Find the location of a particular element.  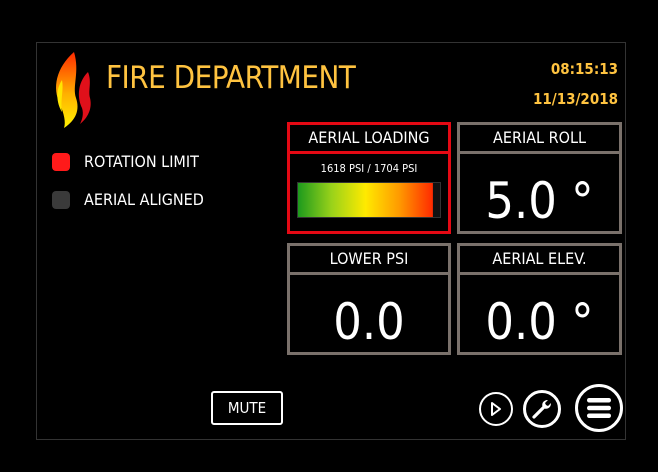

card-title: AERIAL ELEV. is located at coordinates (539, 260).